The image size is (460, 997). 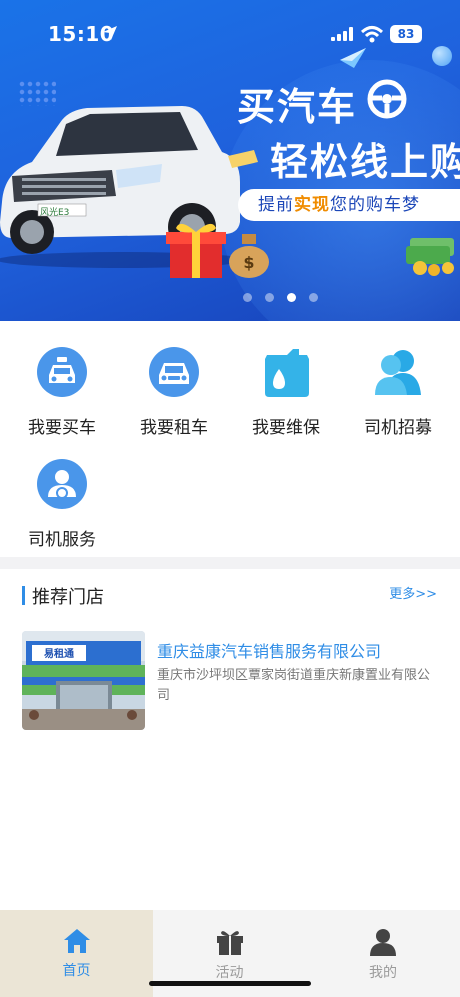 I want to click on menu-item-driver-service: 司机服务, so click(x=62, y=503).